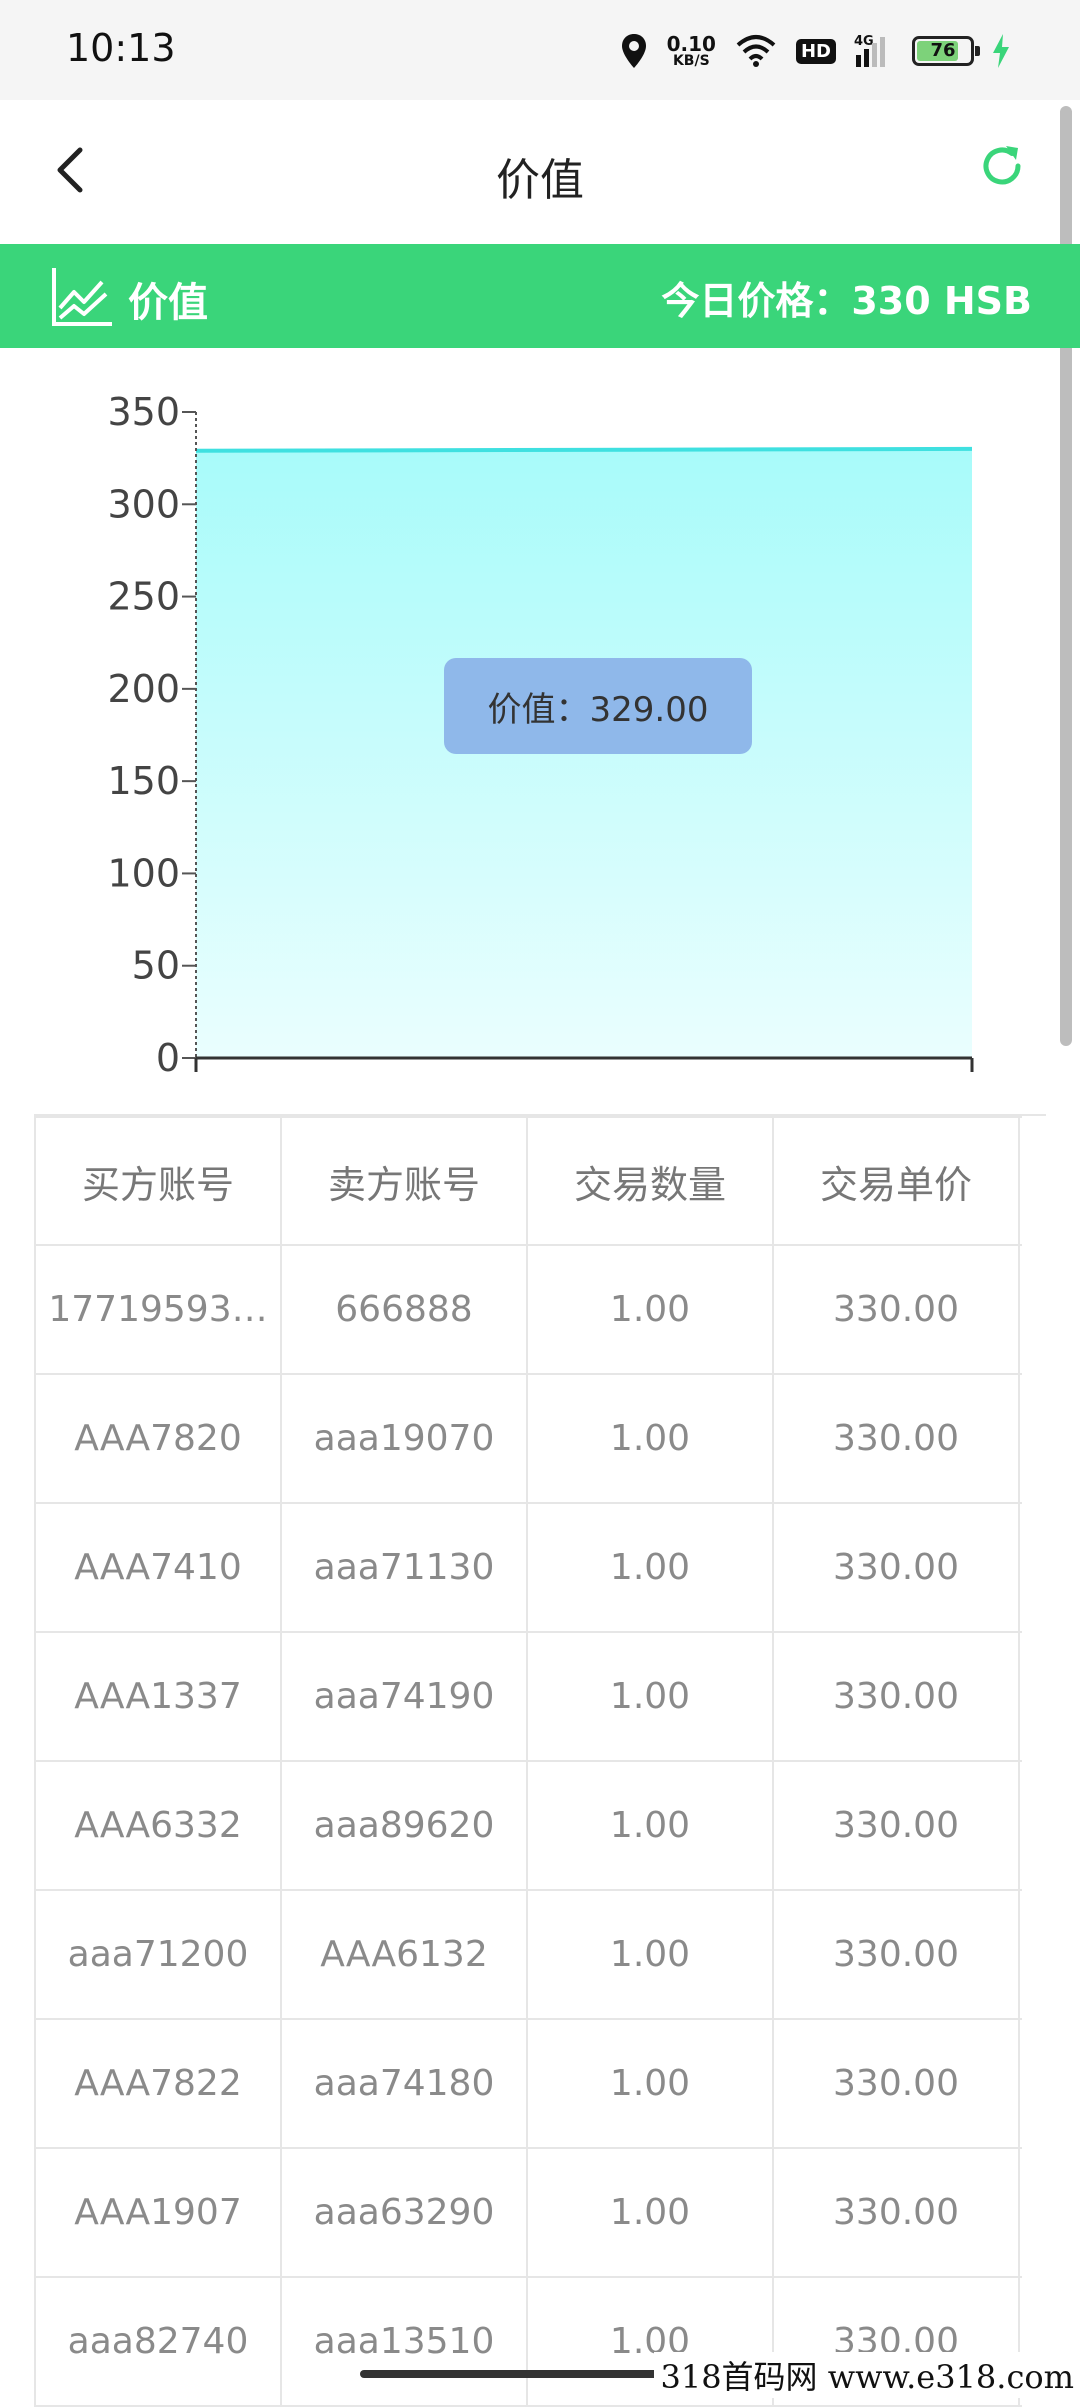 This screenshot has width=1080, height=2407. What do you see at coordinates (1001, 51) in the screenshot?
I see `charging-icon` at bounding box center [1001, 51].